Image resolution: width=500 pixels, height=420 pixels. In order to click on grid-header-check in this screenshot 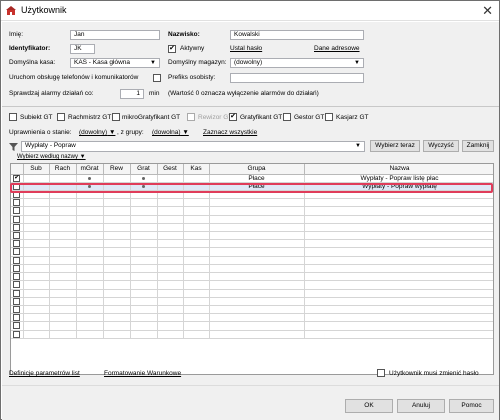, I will do `click(17, 169)`.